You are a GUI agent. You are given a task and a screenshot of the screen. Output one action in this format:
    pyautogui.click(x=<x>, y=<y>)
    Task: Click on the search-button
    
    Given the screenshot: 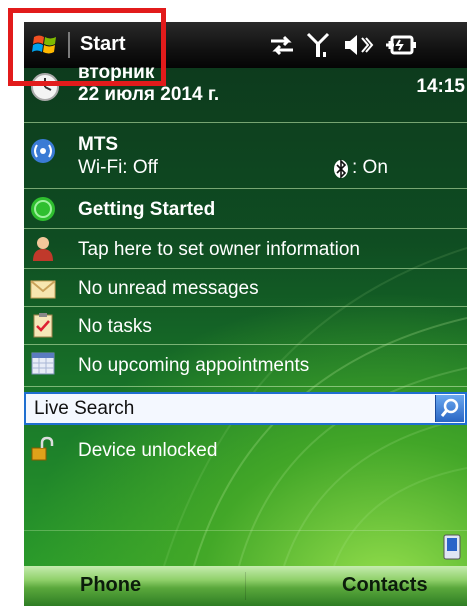 What is the action you would take?
    pyautogui.click(x=449, y=408)
    